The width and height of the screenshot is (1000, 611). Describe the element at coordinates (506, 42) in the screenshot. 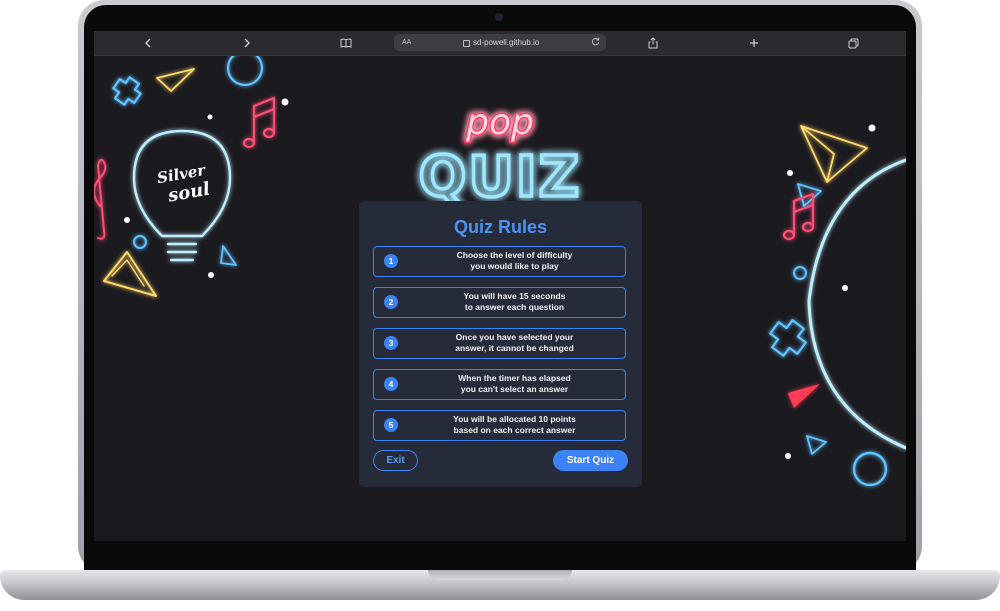

I see `url-text: sd-powell.github.io` at that location.